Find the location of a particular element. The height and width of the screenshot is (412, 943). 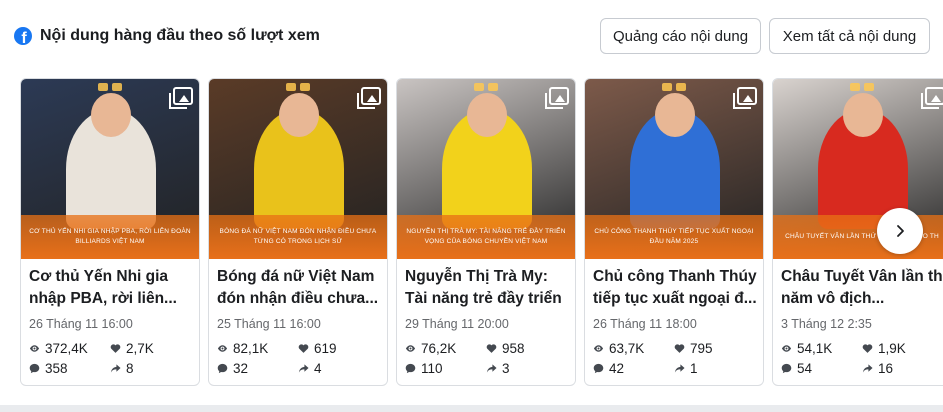

comments-stat: 42 is located at coordinates (608, 368).